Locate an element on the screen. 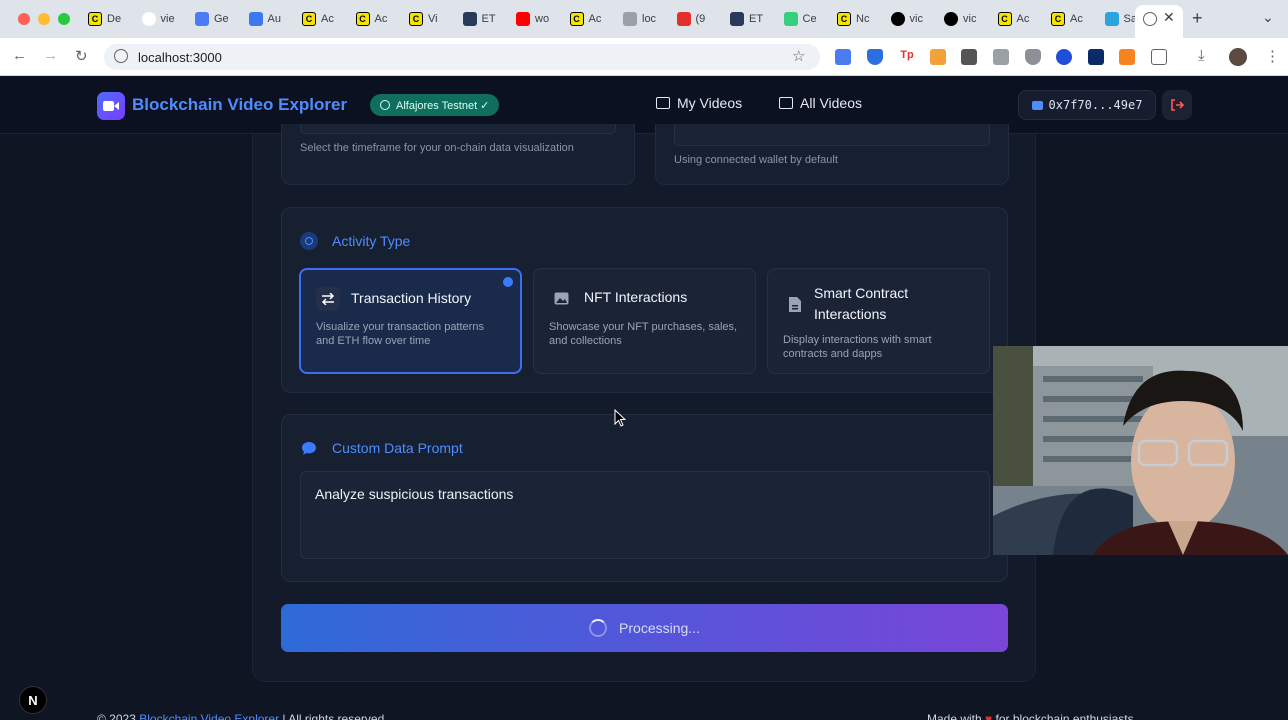 The image size is (1288, 720). globe-icon is located at coordinates (1150, 19).